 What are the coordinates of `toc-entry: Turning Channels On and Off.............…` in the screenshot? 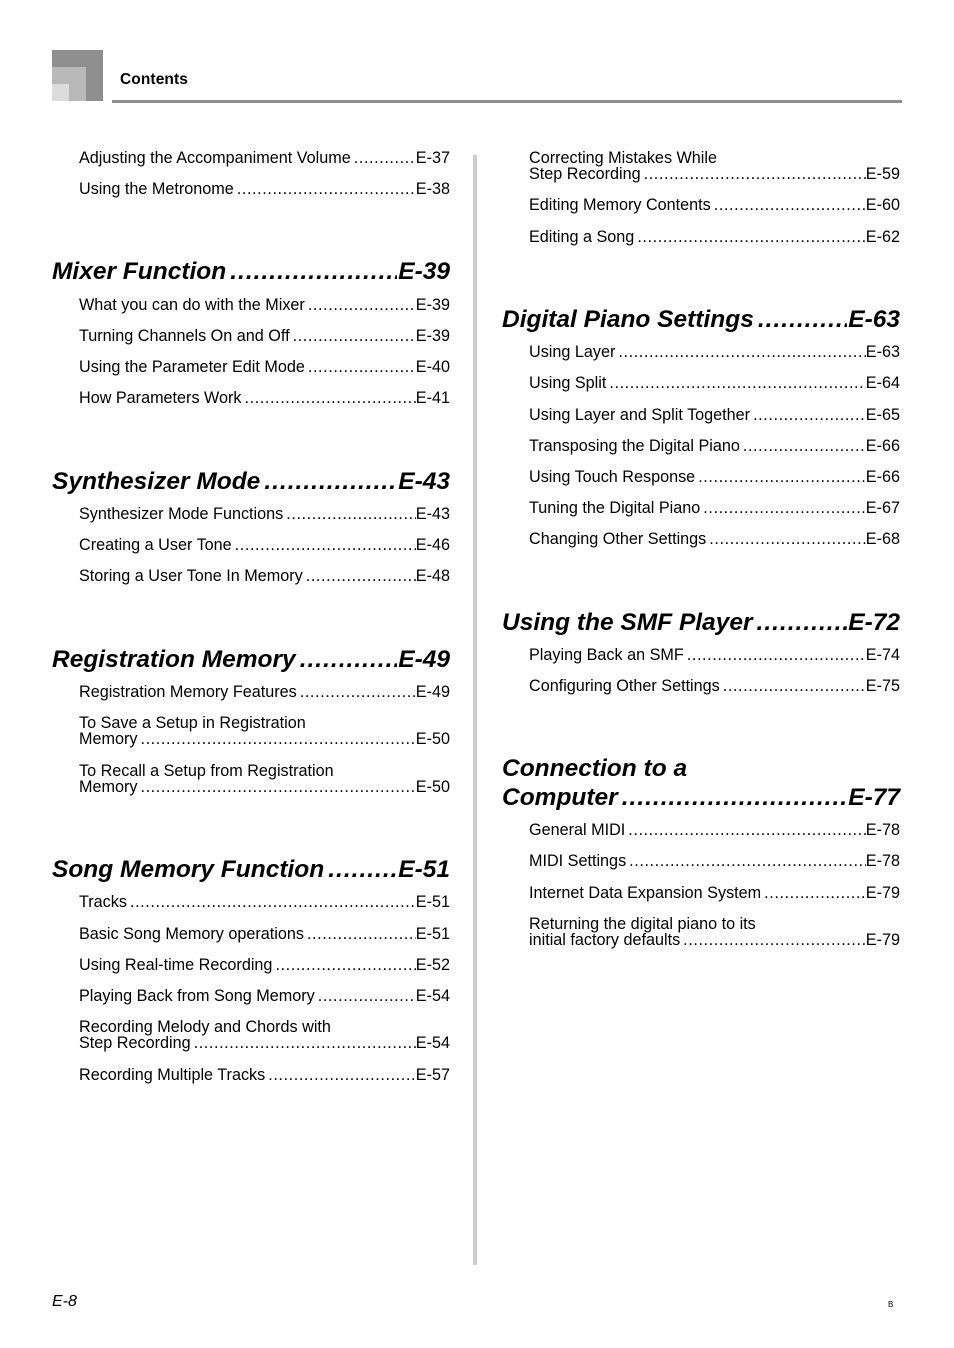 It's located at (264, 336).